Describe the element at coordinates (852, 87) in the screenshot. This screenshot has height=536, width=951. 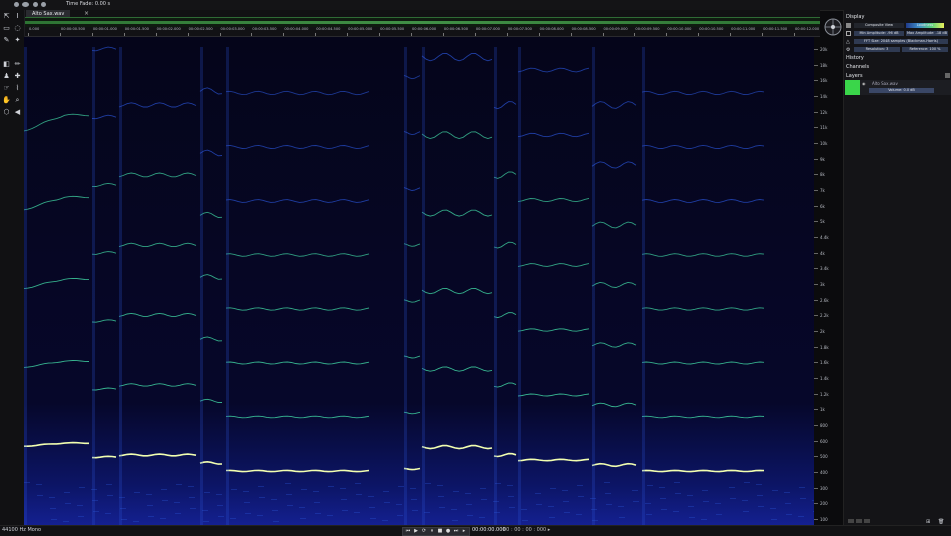
I see `layer-thumbnail` at that location.